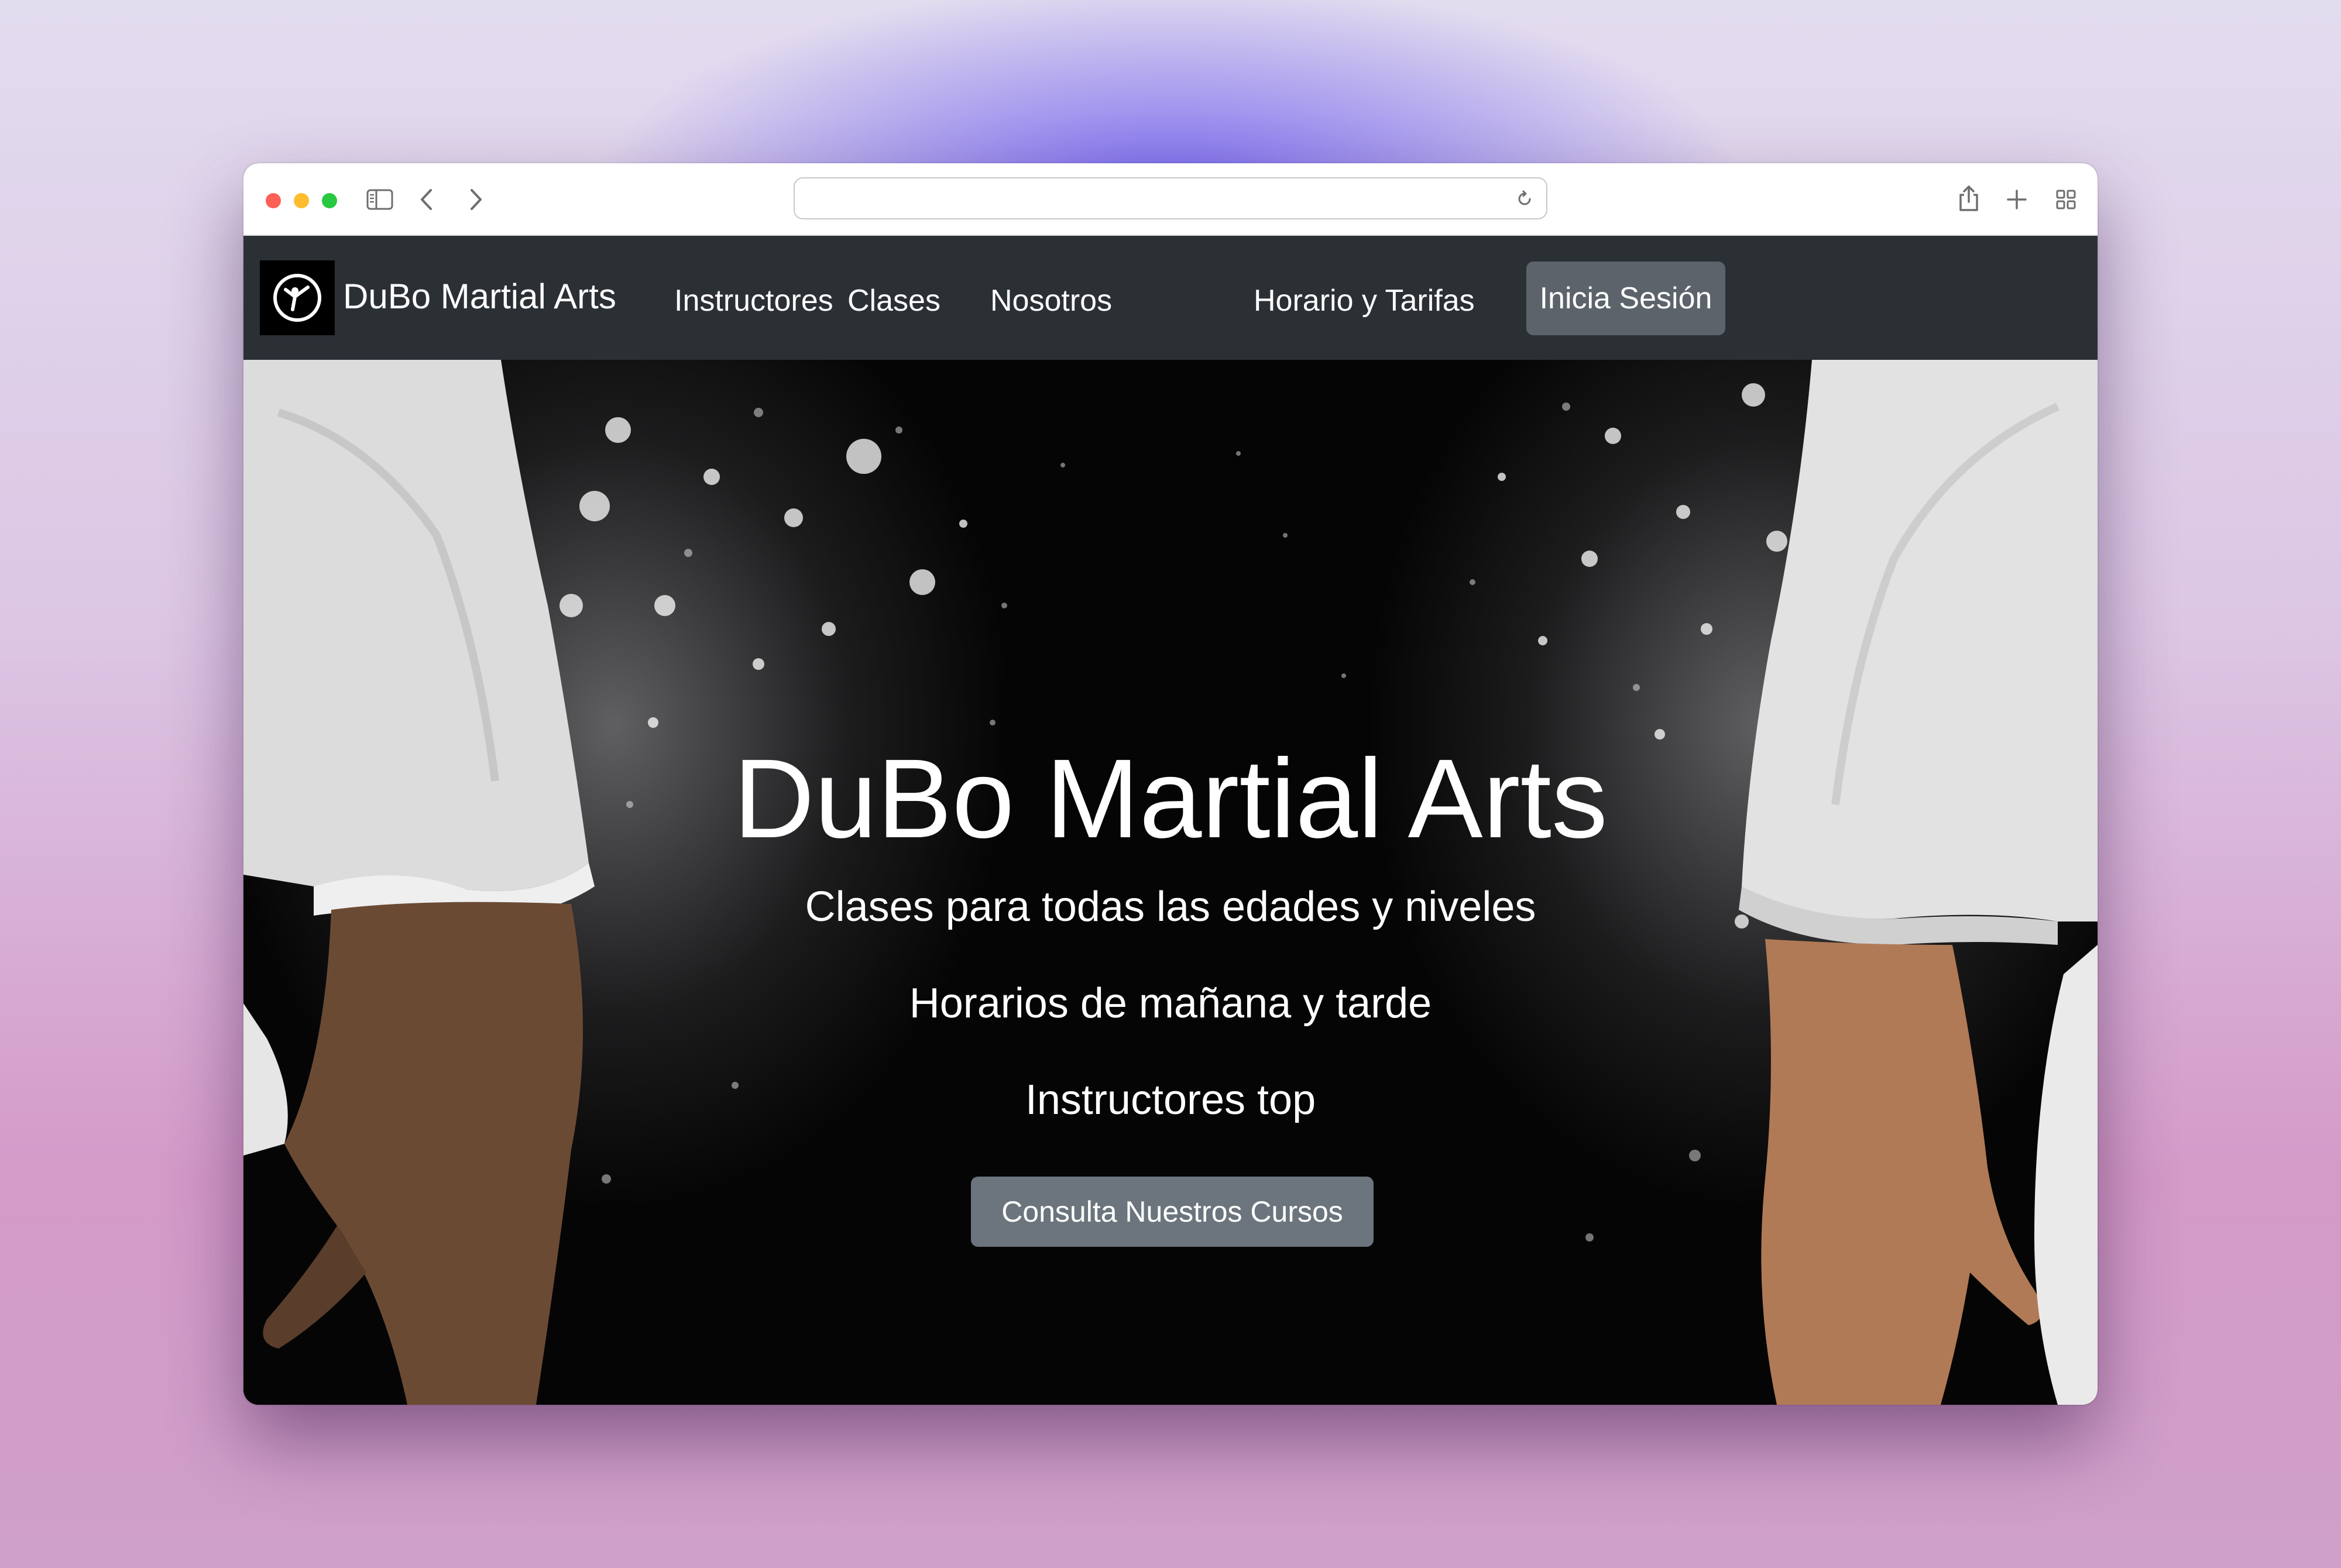 The image size is (2341, 1568). Describe the element at coordinates (1170, 798) in the screenshot. I see `hero-title: DuBo Martial Arts` at that location.